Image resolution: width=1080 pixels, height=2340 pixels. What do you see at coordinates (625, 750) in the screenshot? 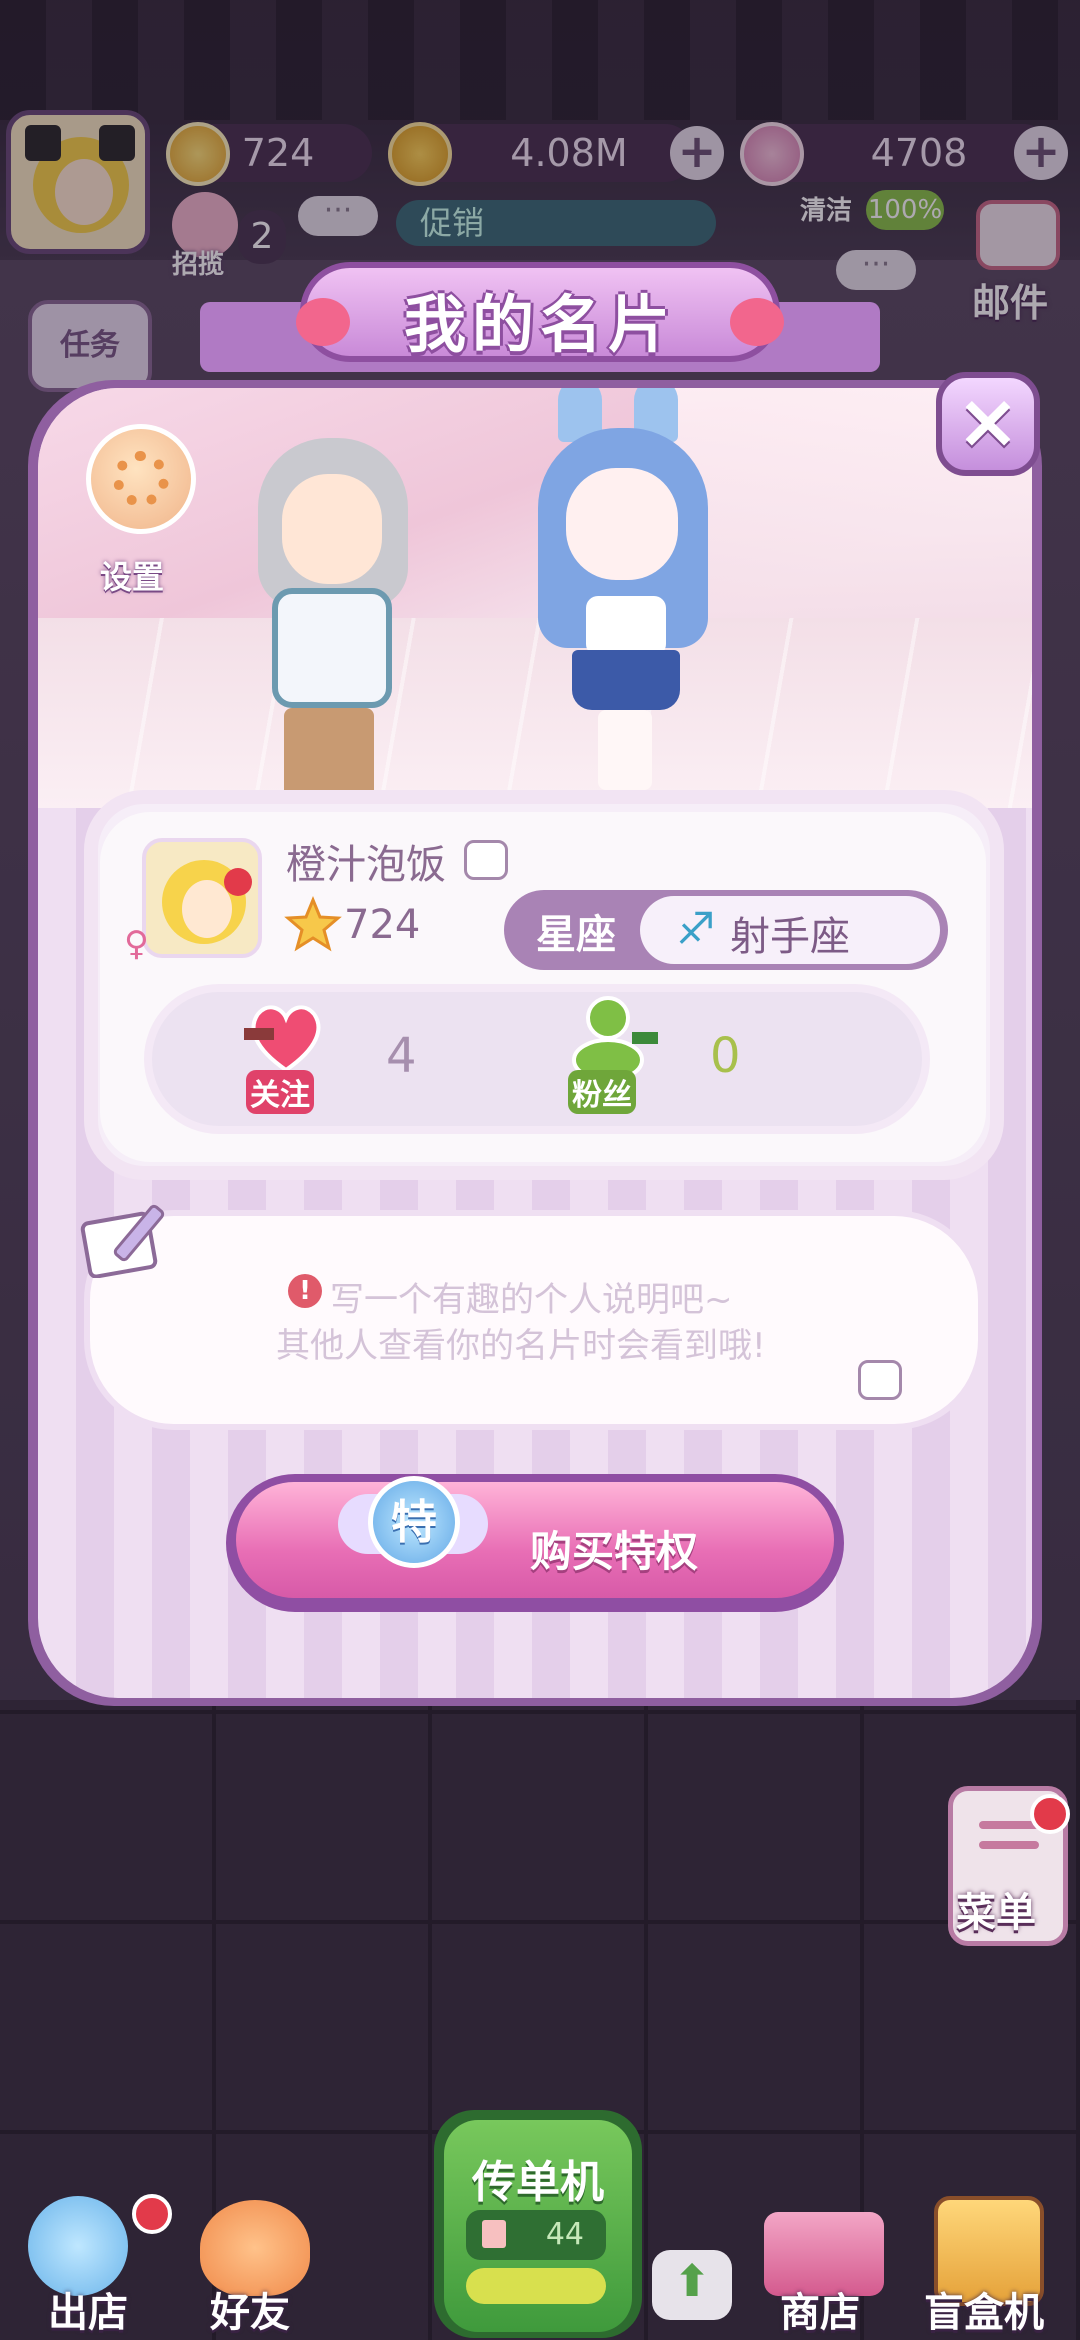
I see `character-female-legs` at bounding box center [625, 750].